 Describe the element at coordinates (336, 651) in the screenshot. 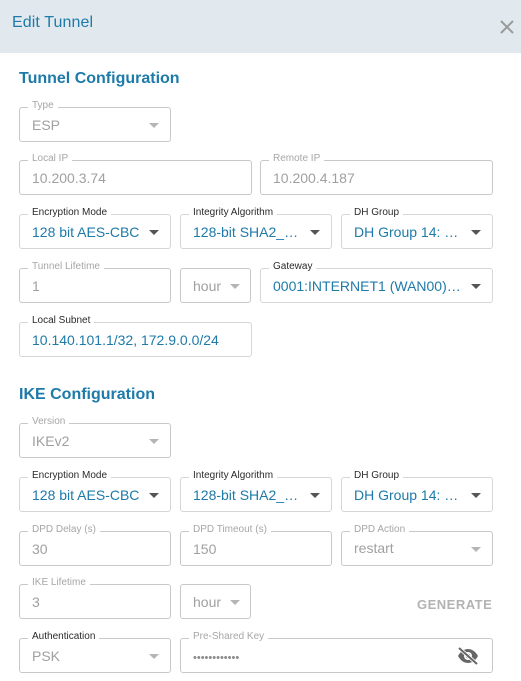

I see `pre-shared-key-field: Pre-Shared Key ••••••••••••` at that location.